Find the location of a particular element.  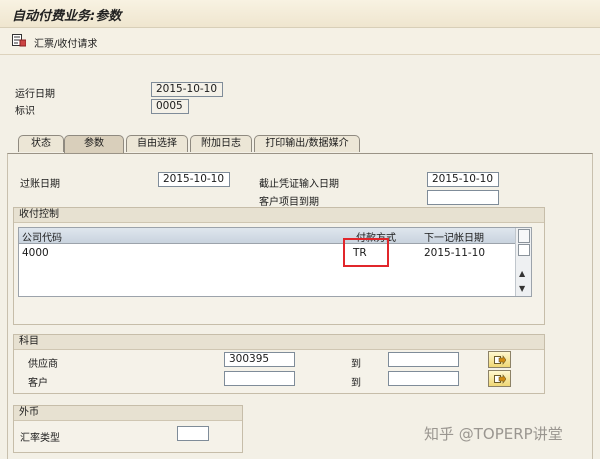

column-header-next-posting-date: 下一记帐日期 is located at coordinates (454, 236).